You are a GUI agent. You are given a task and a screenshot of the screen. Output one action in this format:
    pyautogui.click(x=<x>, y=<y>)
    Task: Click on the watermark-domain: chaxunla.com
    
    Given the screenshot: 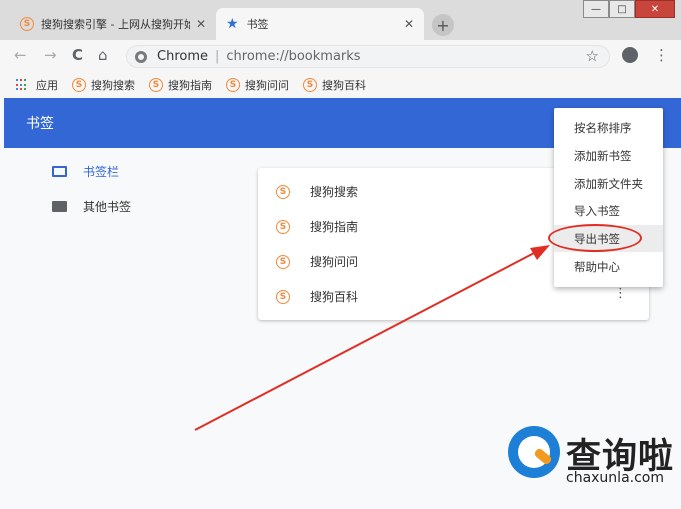 What is the action you would take?
    pyautogui.click(x=615, y=478)
    